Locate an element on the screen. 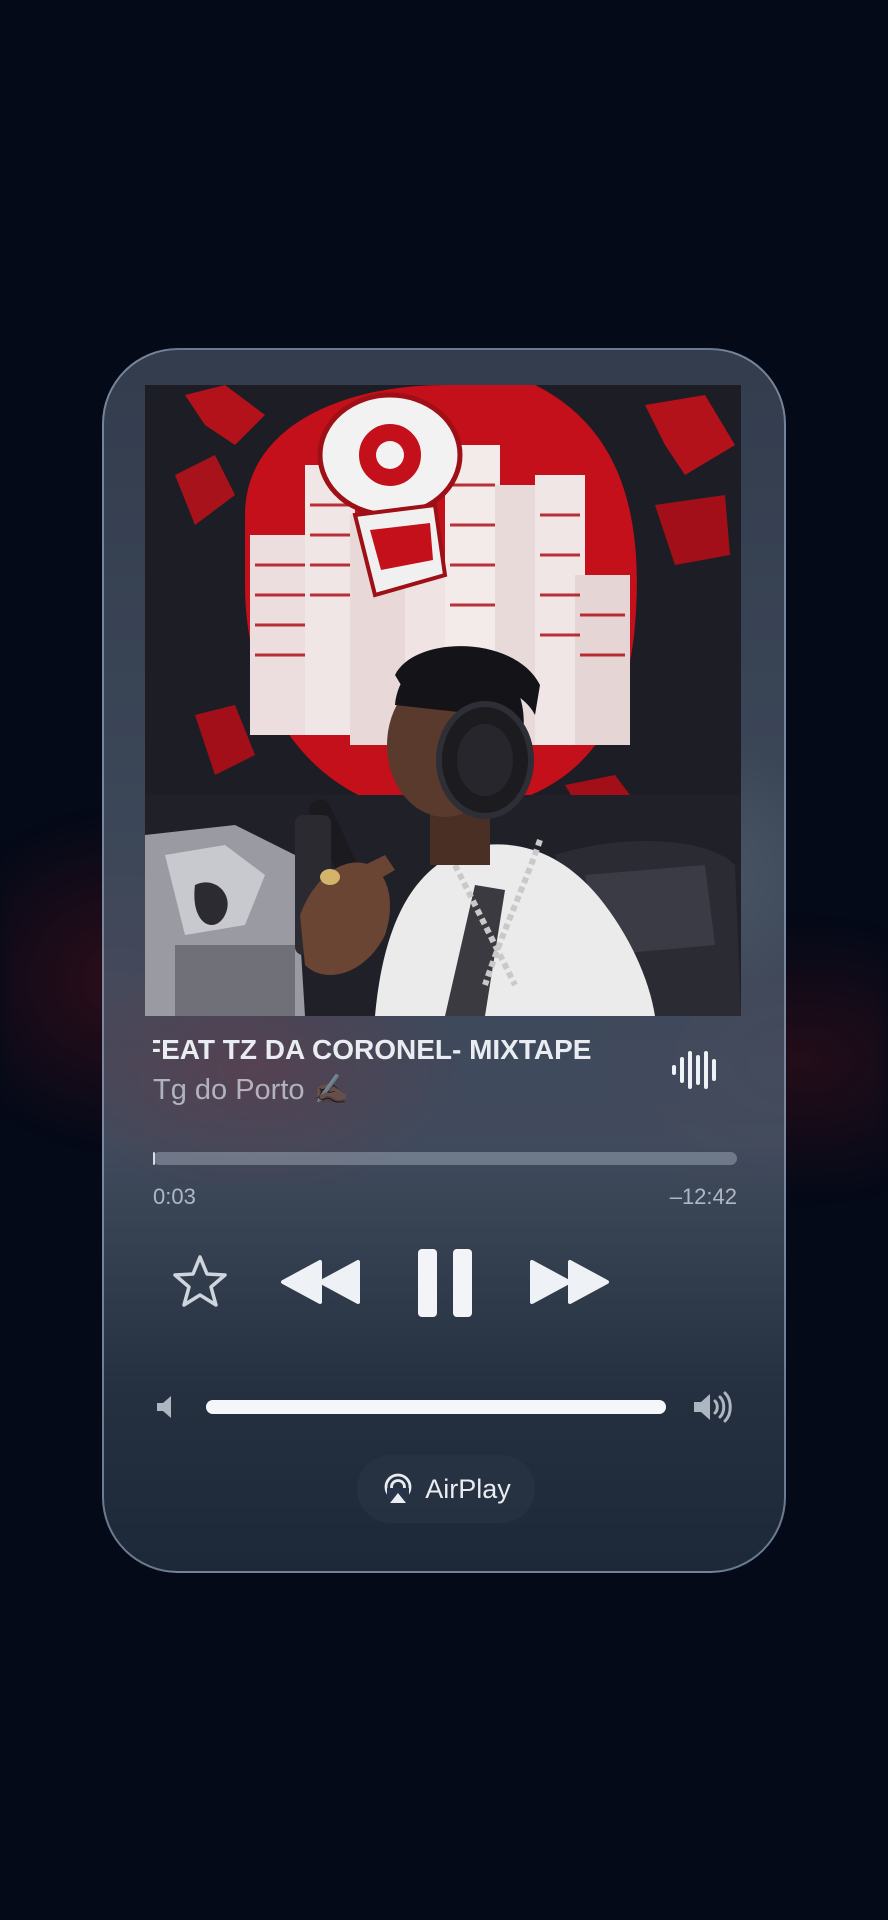 The image size is (888, 1920). pause-button is located at coordinates (445, 1283).